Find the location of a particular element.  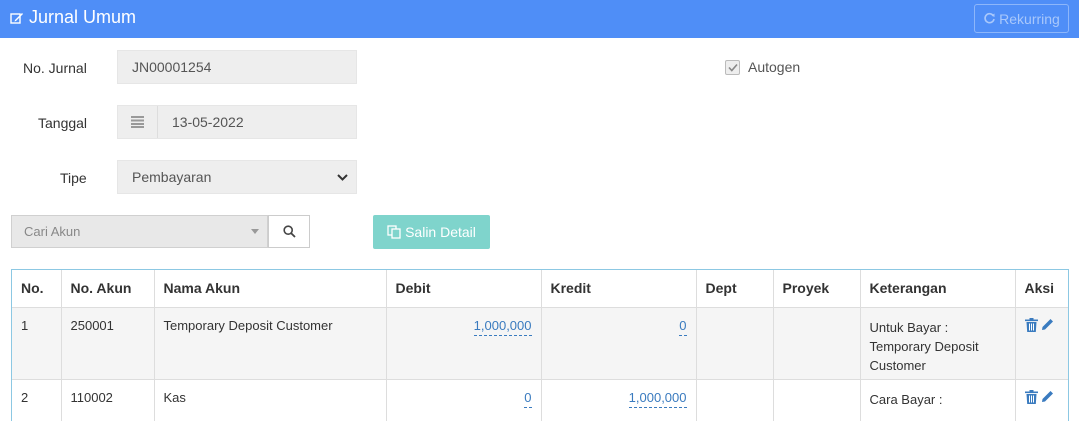

search-button is located at coordinates (289, 231).